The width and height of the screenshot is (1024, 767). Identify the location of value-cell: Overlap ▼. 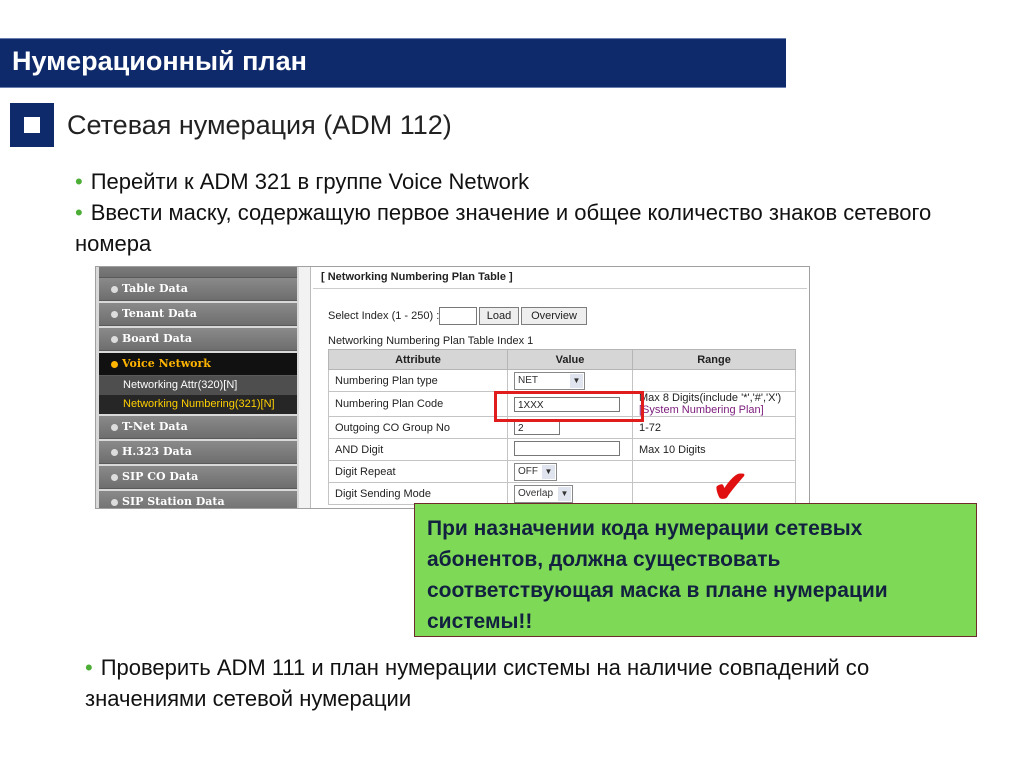
(570, 493).